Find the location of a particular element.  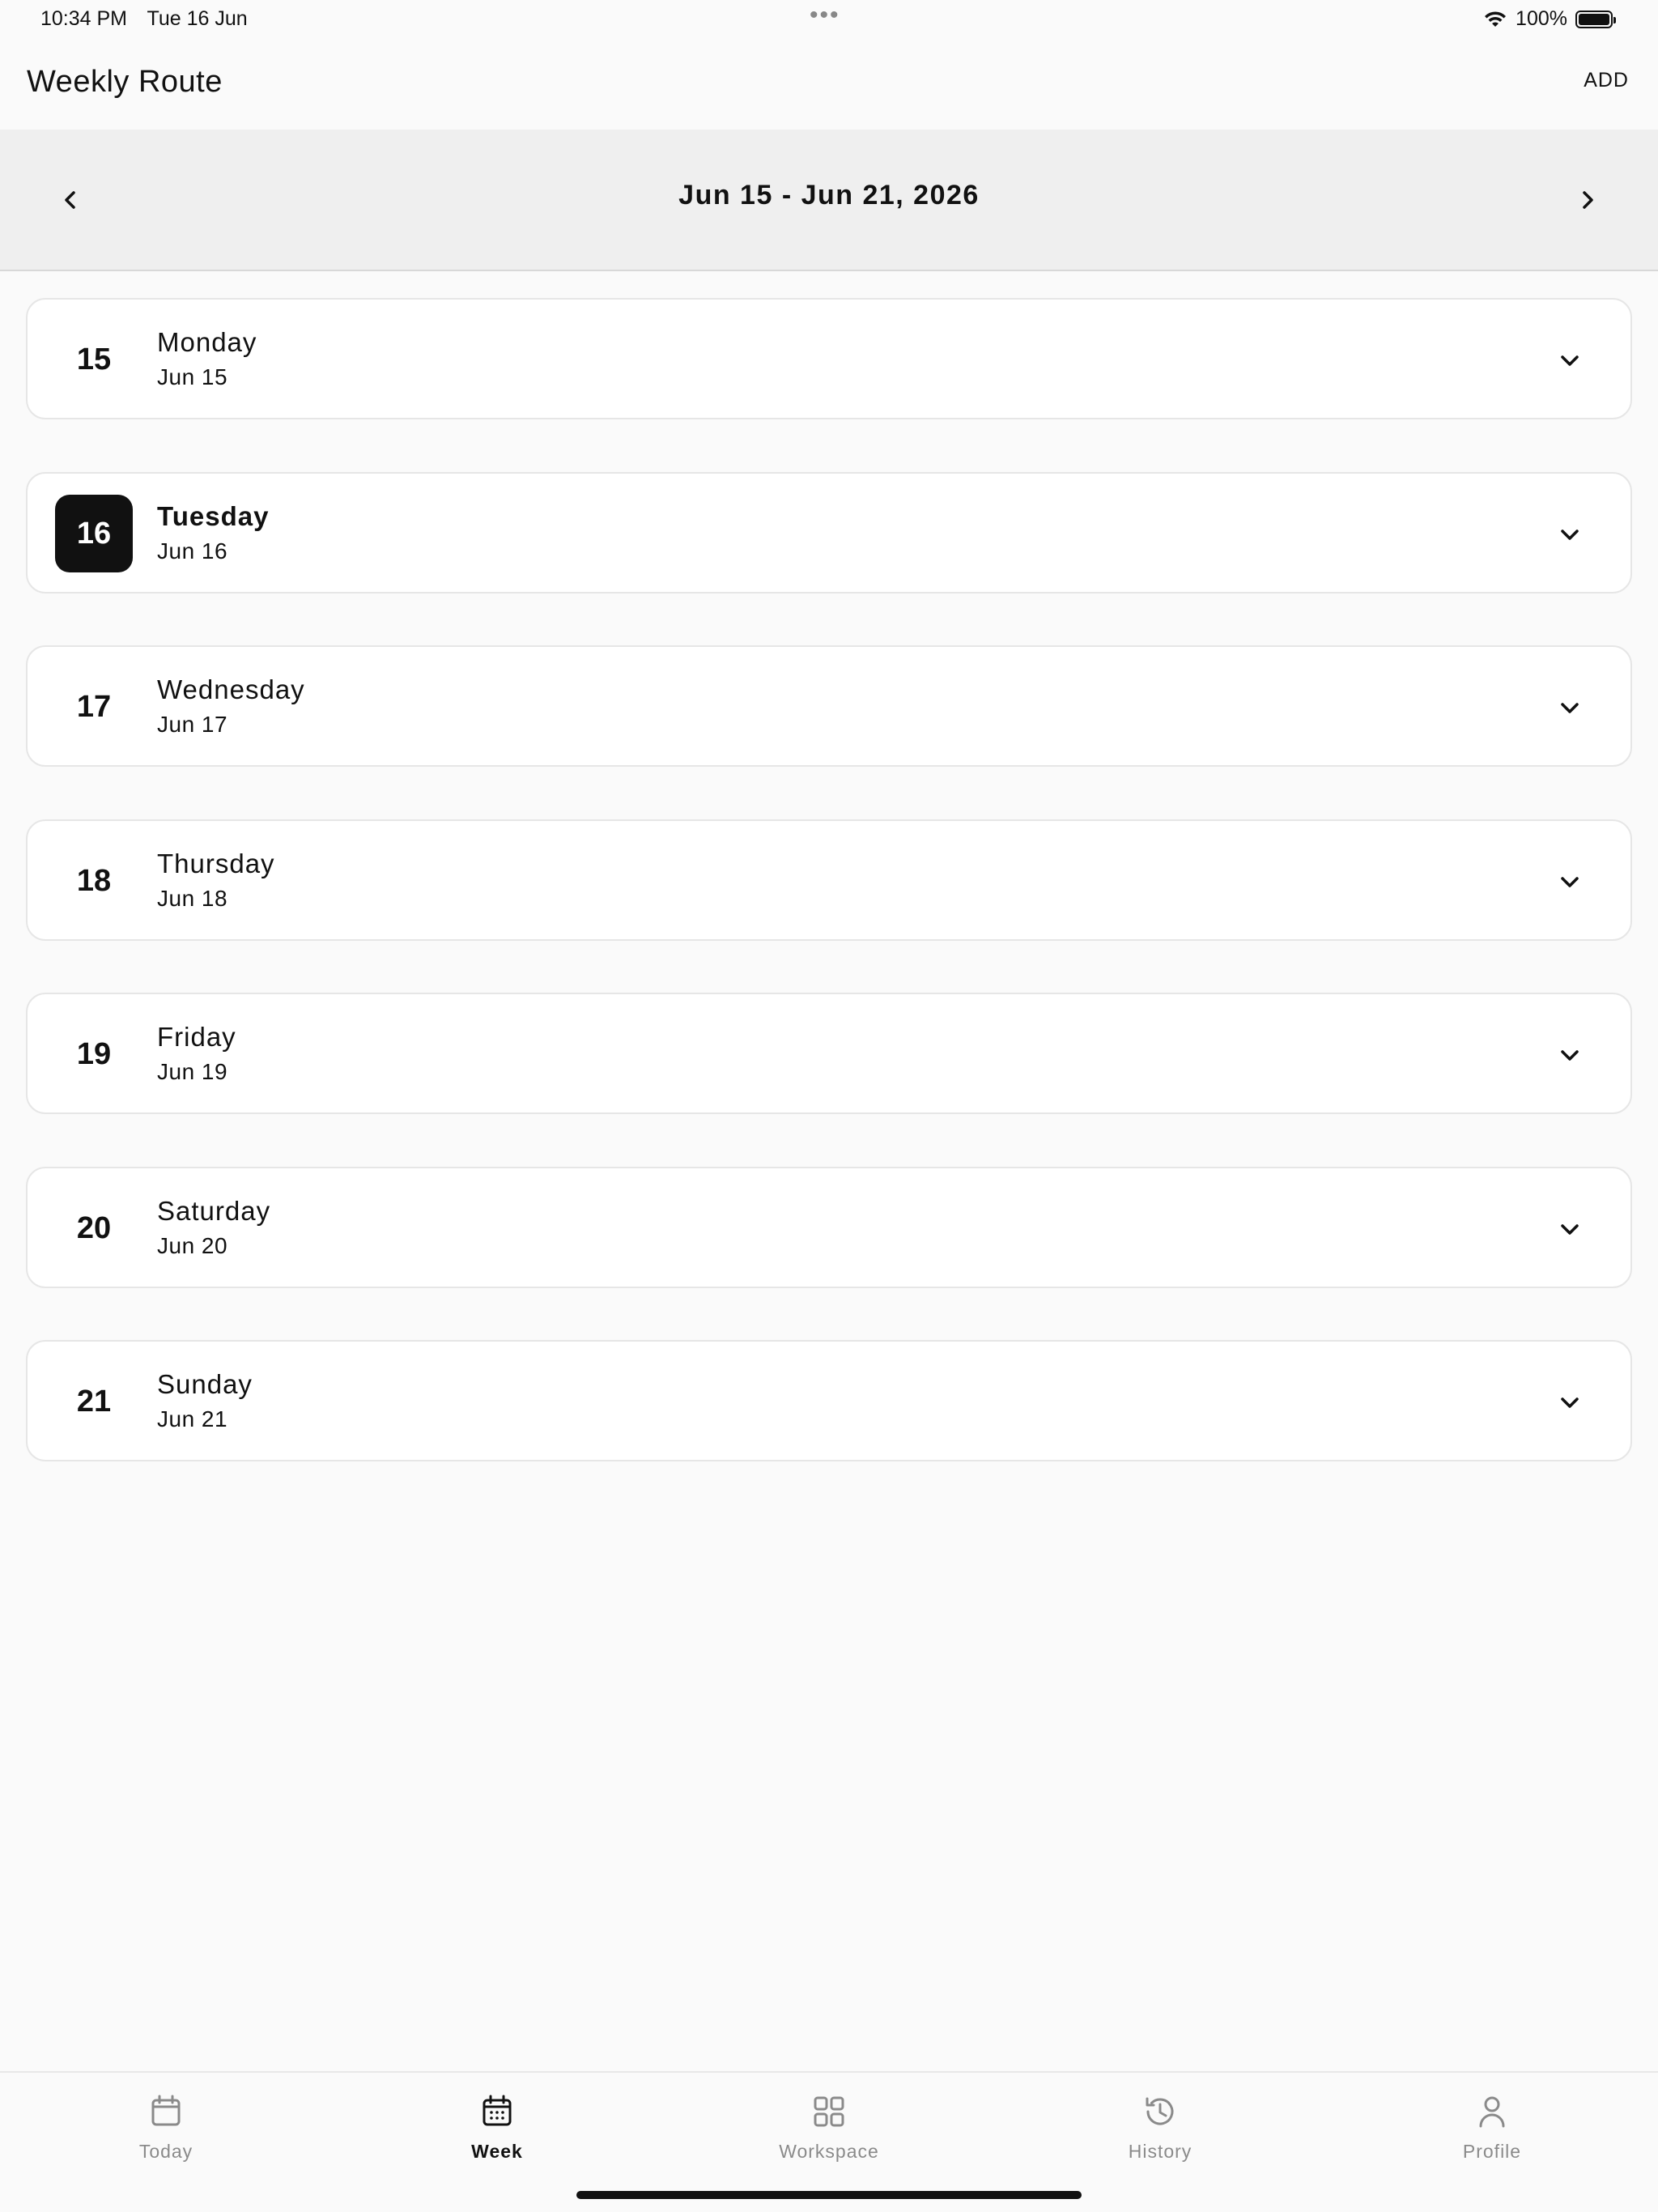

day-number: 15 is located at coordinates (94, 359).